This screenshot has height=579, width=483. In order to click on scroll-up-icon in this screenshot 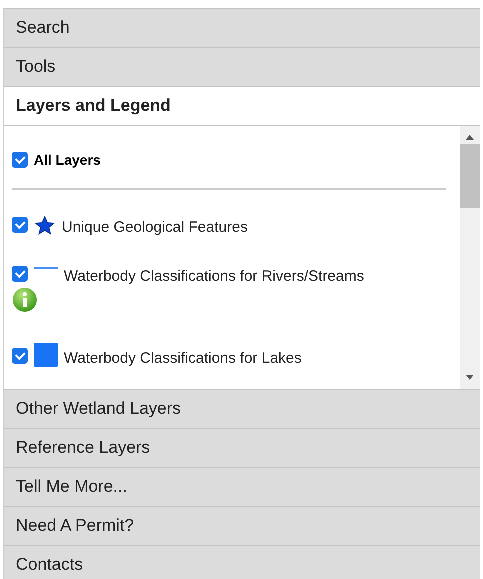, I will do `click(470, 137)`.